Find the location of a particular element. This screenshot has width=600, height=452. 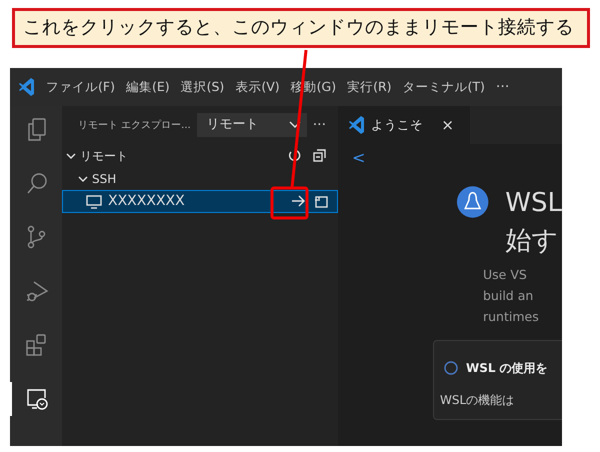

monitor-icon is located at coordinates (94, 201).